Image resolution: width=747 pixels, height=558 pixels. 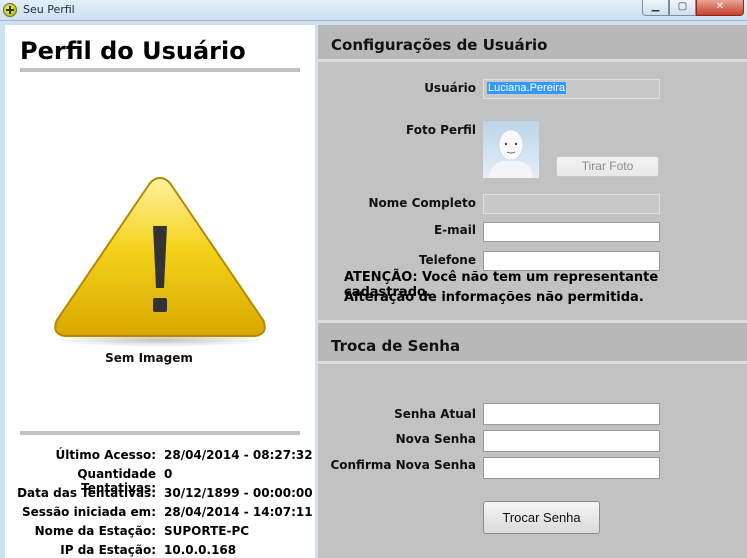 I want to click on username-label: Usuário, so click(x=450, y=88).